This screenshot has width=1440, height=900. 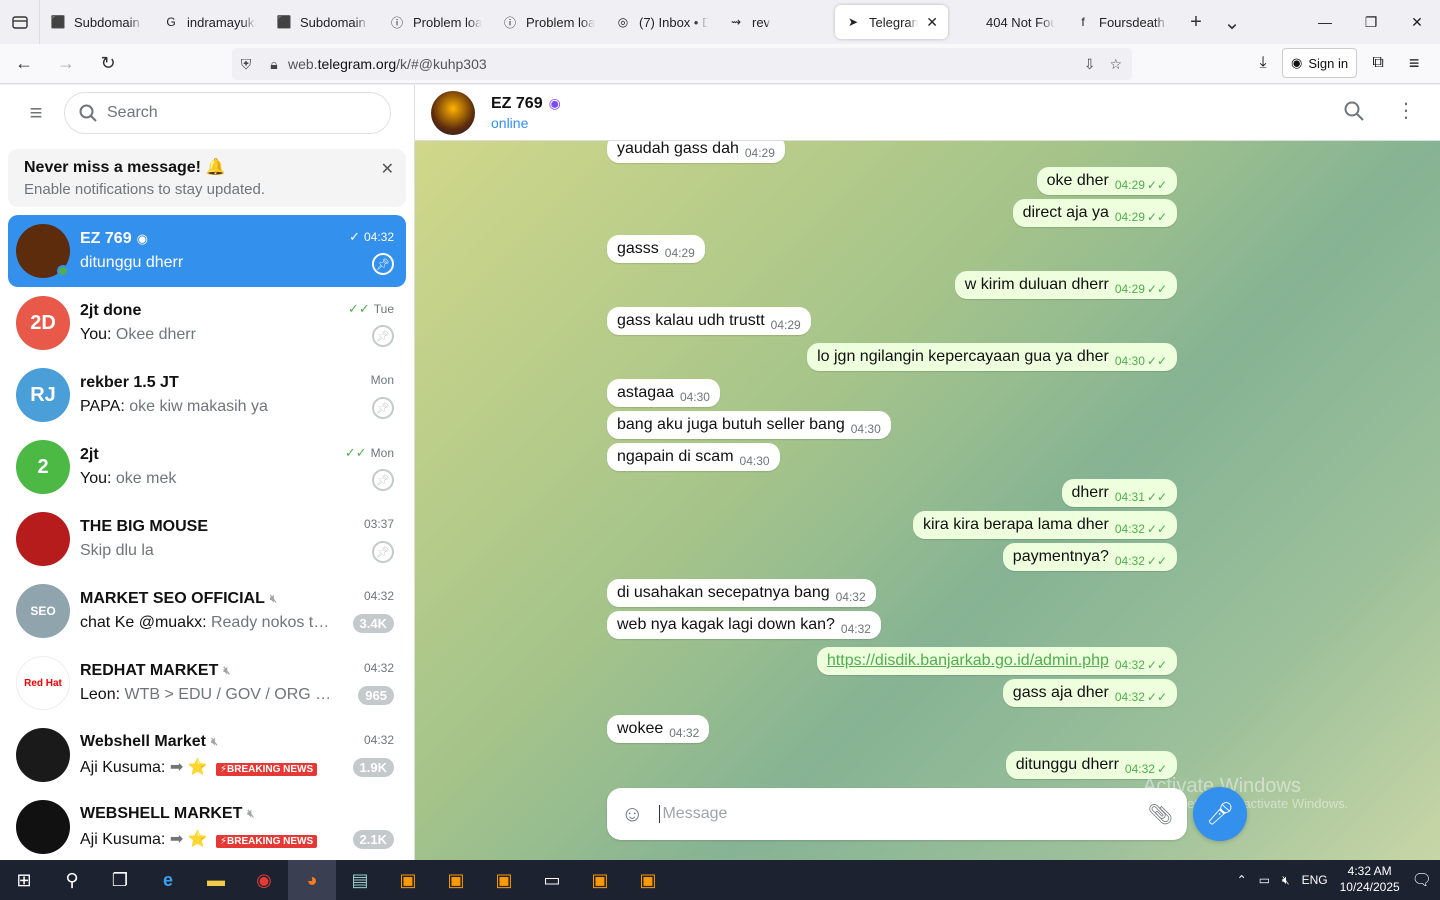 I want to click on message-text: paymentnya?, so click(x=1060, y=556).